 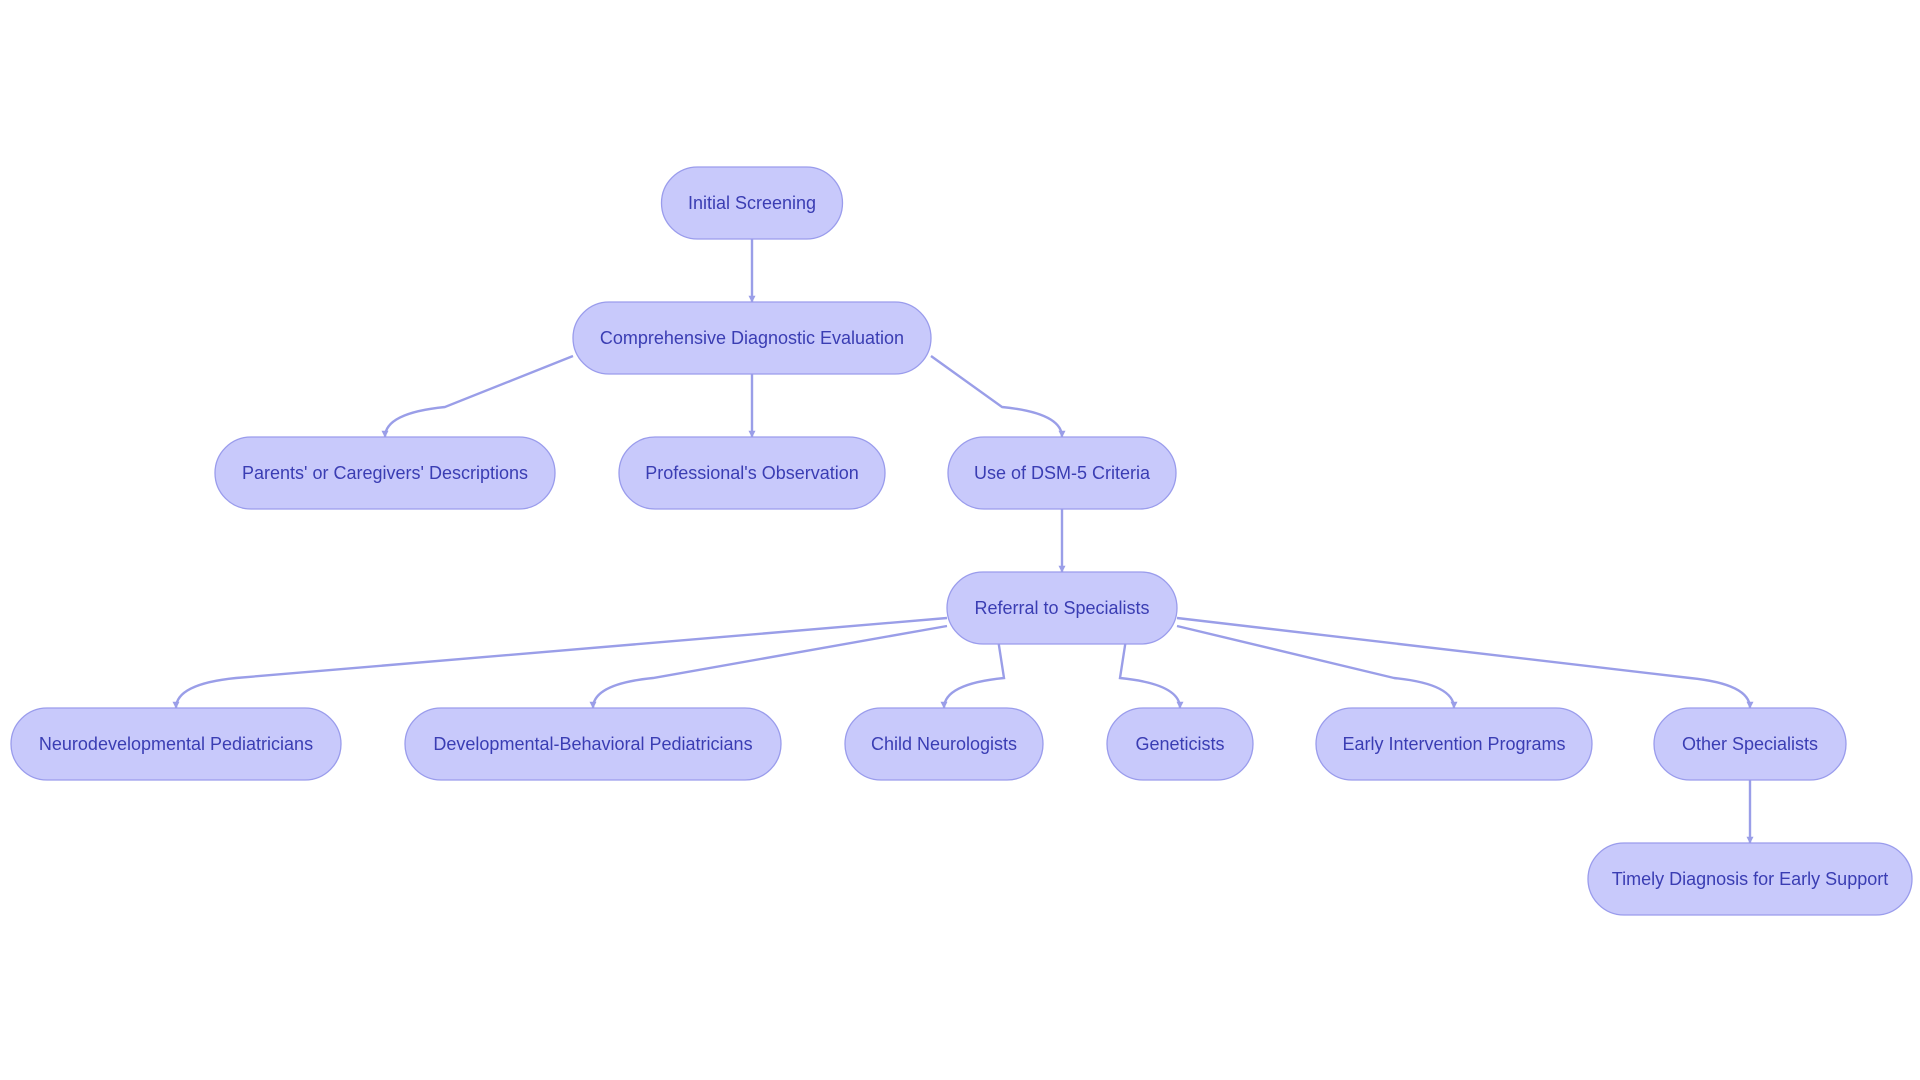 I want to click on node-label: Other Specialists, so click(x=1750, y=744).